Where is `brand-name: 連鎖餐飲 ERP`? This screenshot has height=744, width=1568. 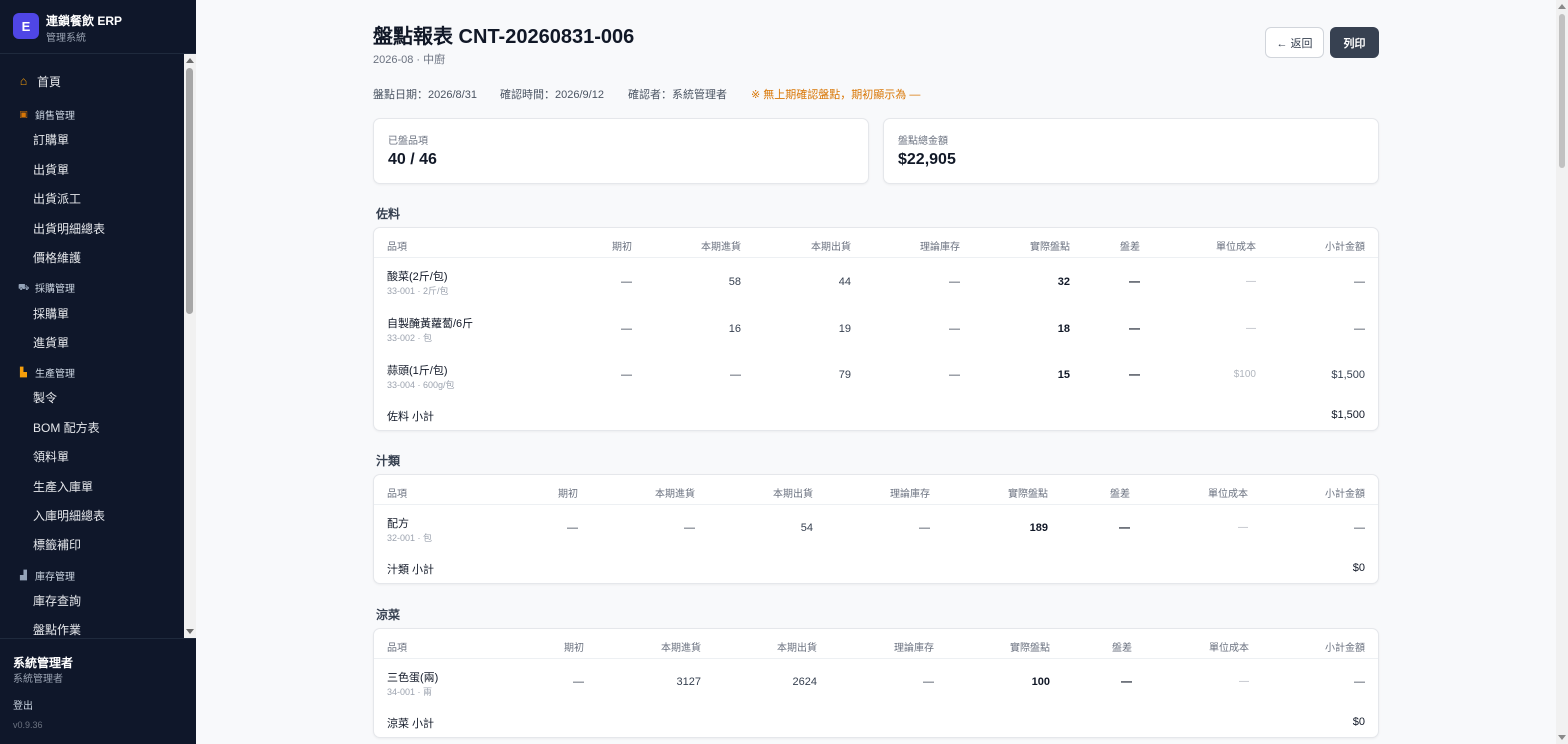
brand-name: 連鎖餐飲 ERP is located at coordinates (84, 21).